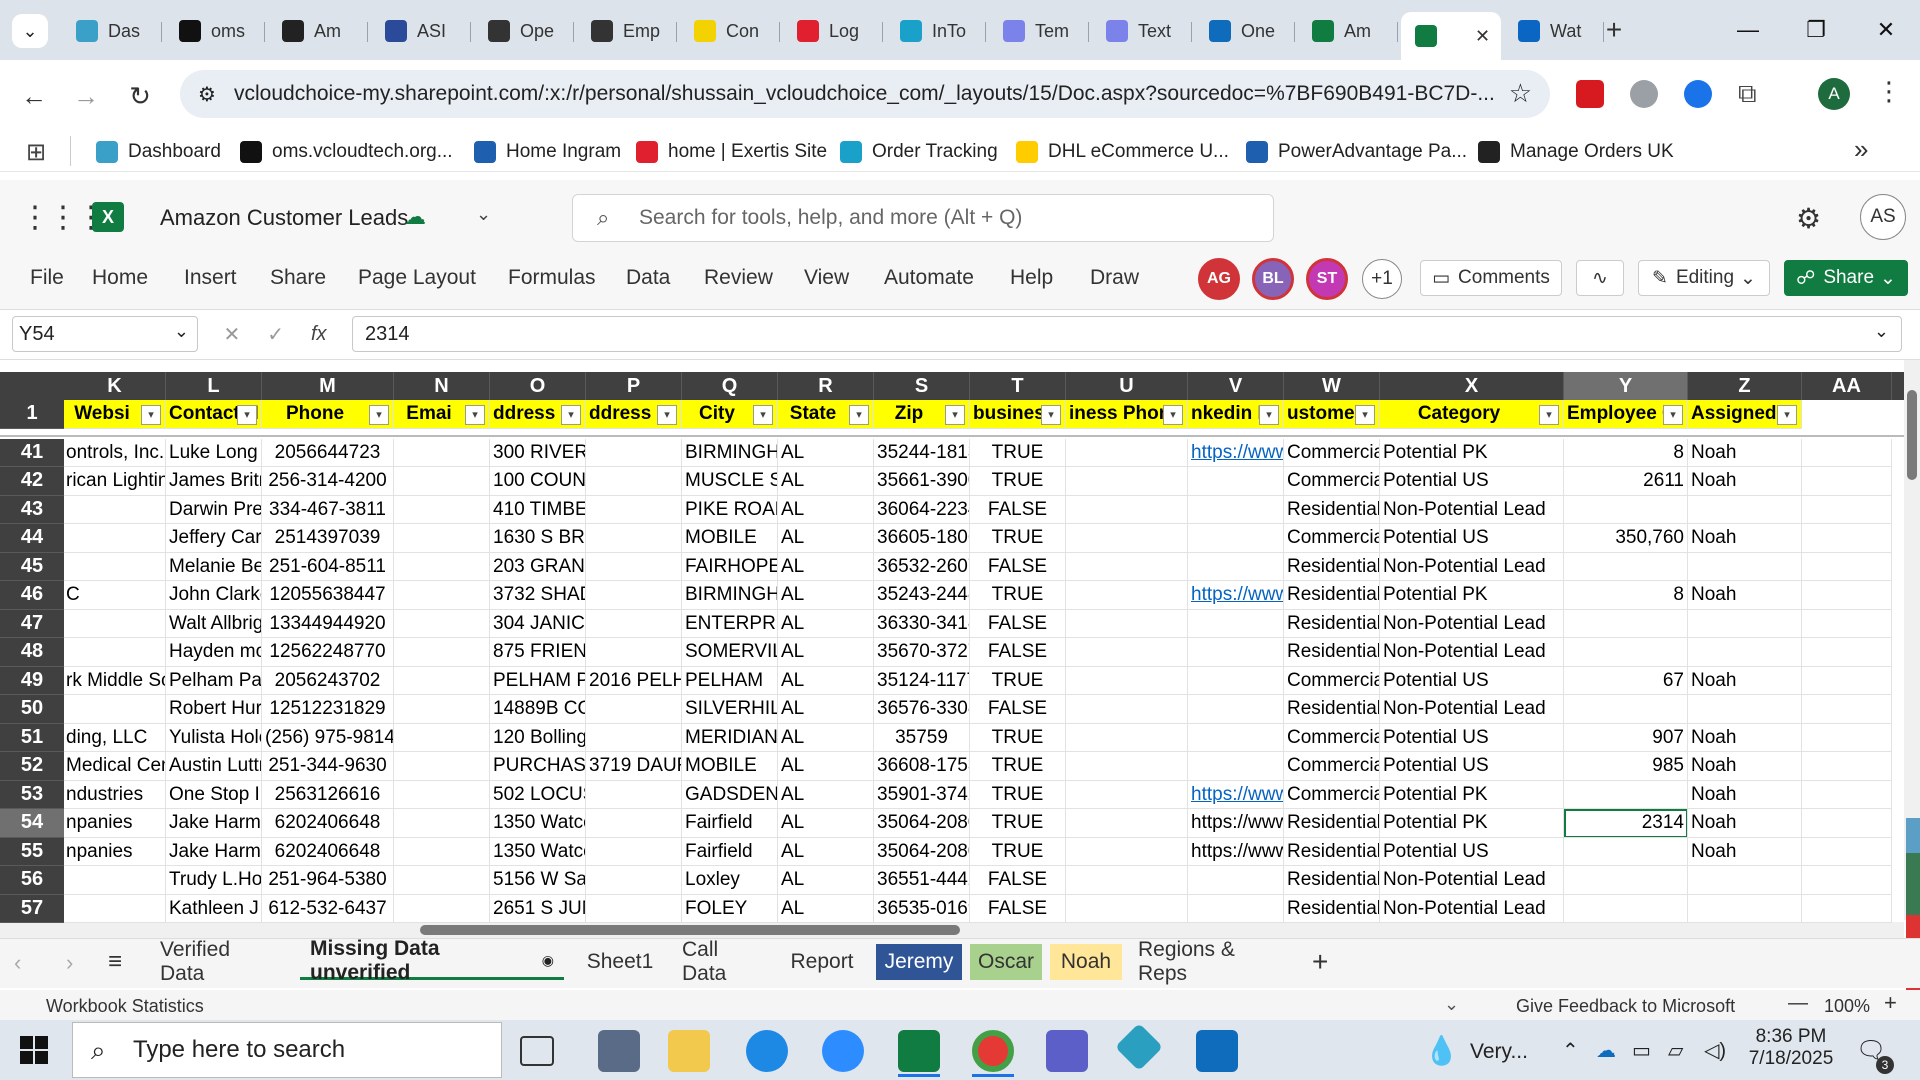 The width and height of the screenshot is (1920, 1080). Describe the element at coordinates (537, 1051) in the screenshot. I see `task-view-icon` at that location.